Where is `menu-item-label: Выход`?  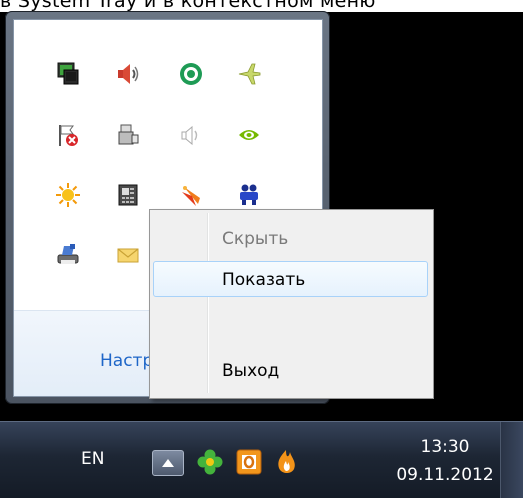
menu-item-label: Выход is located at coordinates (251, 371).